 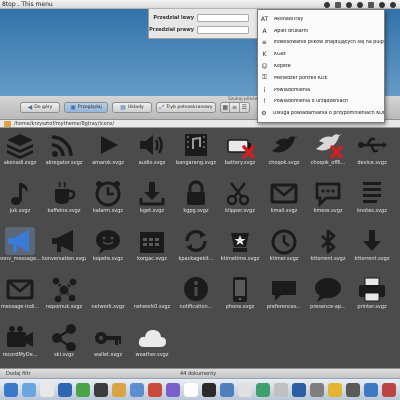 What do you see at coordinates (372, 289) in the screenshot?
I see `printer-icon` at bounding box center [372, 289].